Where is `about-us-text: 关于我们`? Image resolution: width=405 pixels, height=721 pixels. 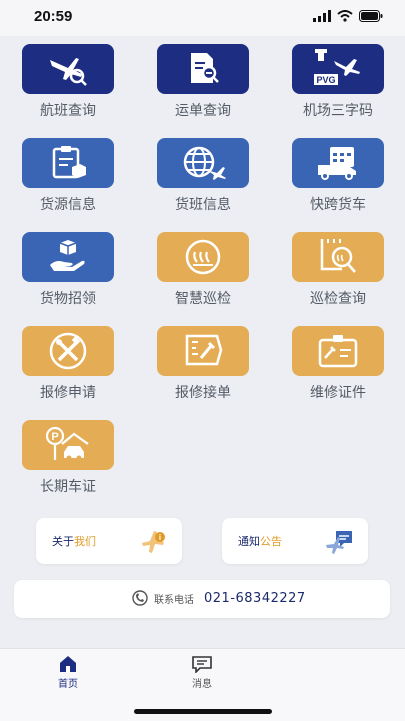 about-us-text: 关于我们 is located at coordinates (74, 541).